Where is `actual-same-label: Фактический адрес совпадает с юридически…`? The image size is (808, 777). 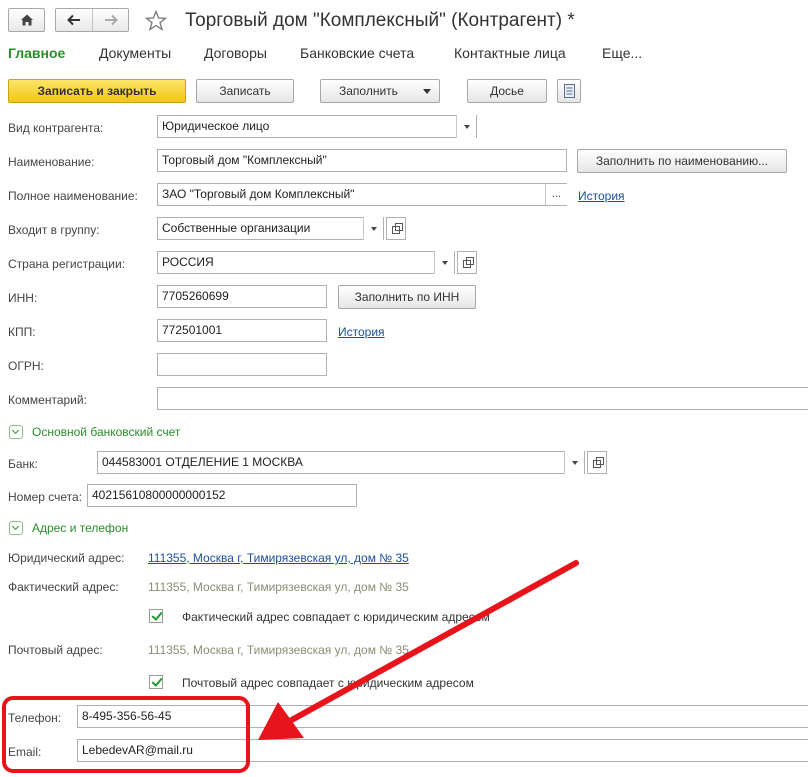
actual-same-label: Фактический адрес совпадает с юридически… is located at coordinates (336, 617).